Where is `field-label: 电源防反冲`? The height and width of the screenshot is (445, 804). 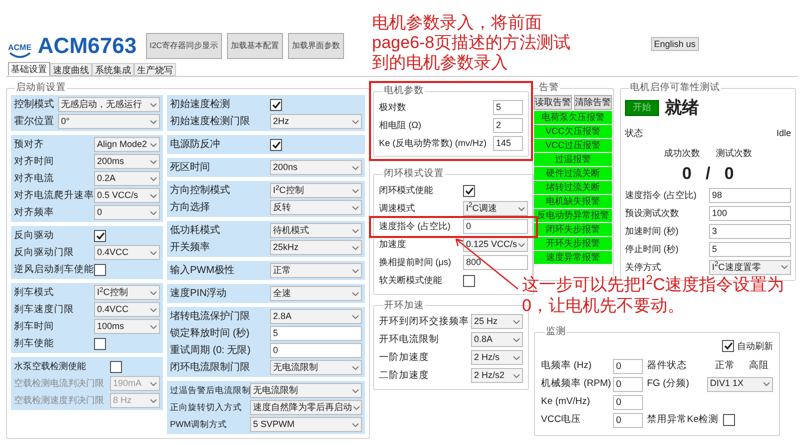 field-label: 电源防反冲 is located at coordinates (195, 145).